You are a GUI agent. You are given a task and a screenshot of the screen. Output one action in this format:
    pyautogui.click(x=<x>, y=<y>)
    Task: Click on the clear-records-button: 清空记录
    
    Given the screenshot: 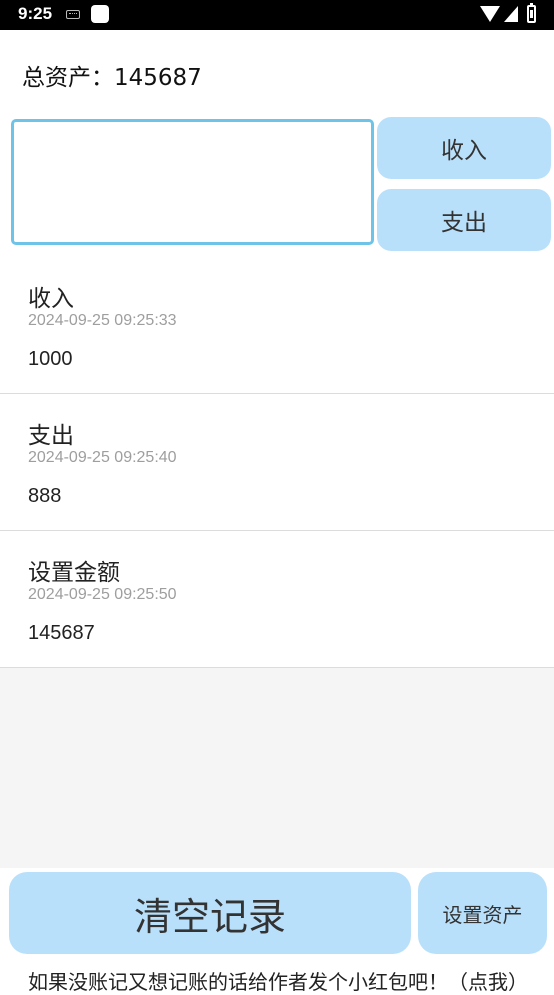 What is the action you would take?
    pyautogui.click(x=210, y=913)
    